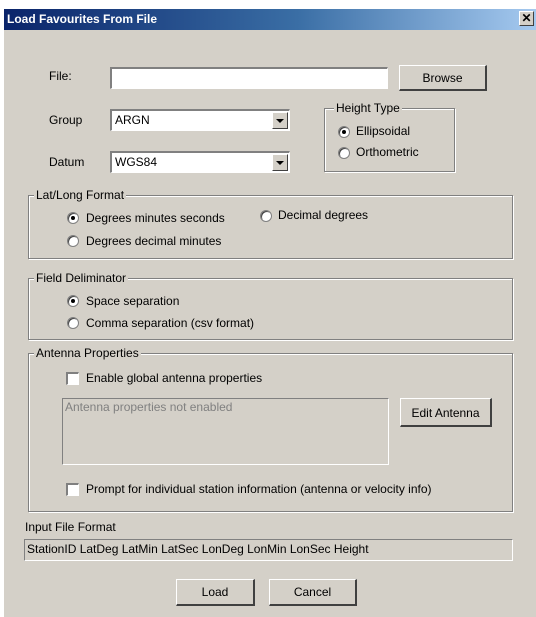  I want to click on height-type-group, so click(389, 140).